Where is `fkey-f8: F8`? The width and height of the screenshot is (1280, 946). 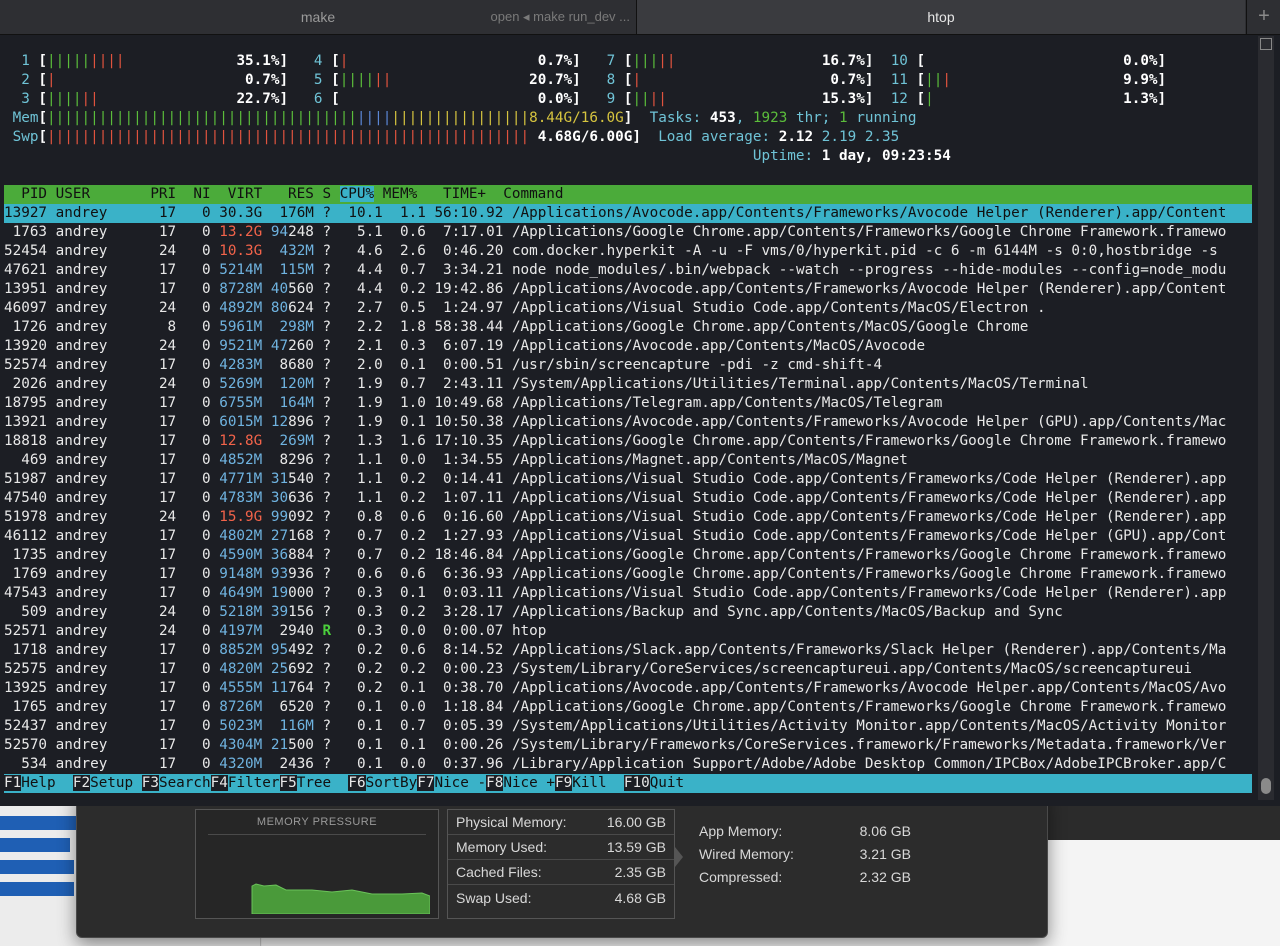
fkey-f8: F8 is located at coordinates (495, 783).